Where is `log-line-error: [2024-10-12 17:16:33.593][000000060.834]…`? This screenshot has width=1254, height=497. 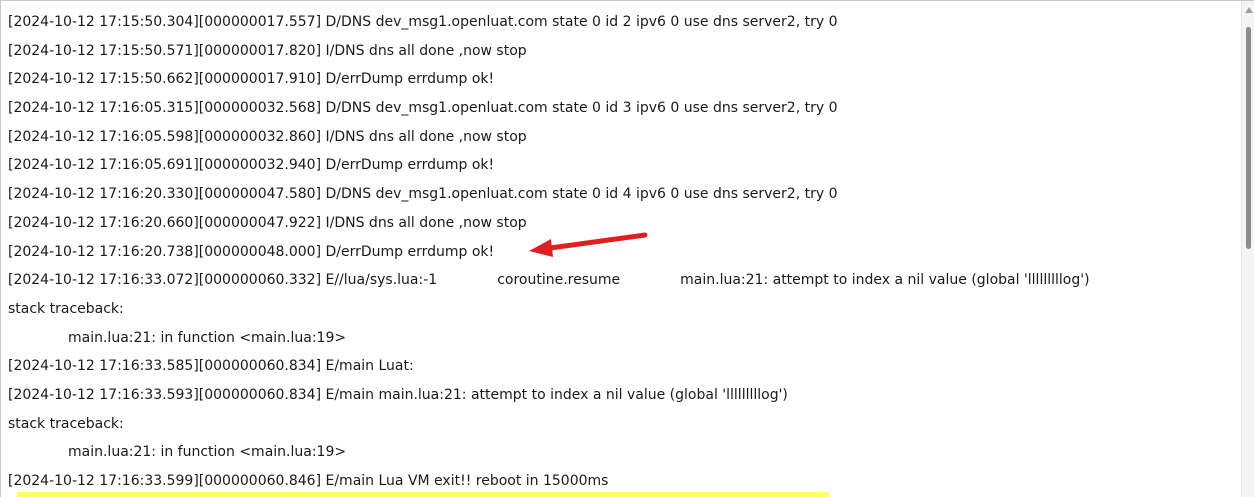 log-line-error: [2024-10-12 17:16:33.593][000000060.834]… is located at coordinates (398, 394).